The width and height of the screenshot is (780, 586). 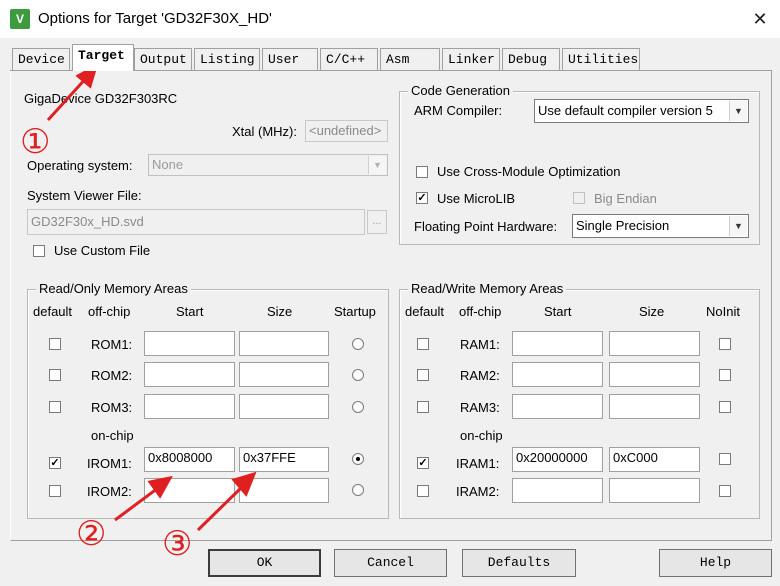 What do you see at coordinates (68, 98) in the screenshot?
I see `arrow-to-target-tab` at bounding box center [68, 98].